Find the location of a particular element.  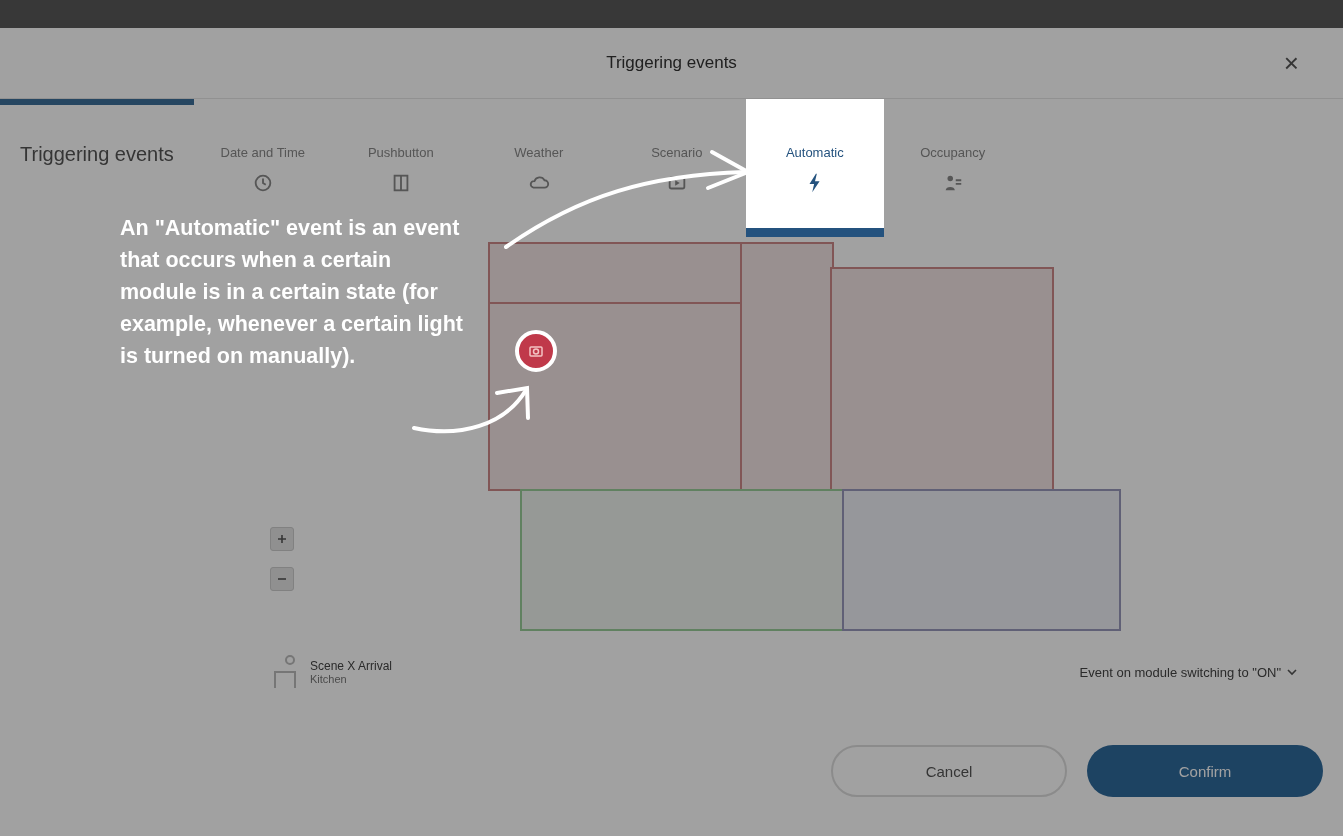

dialog-title: Triggering events is located at coordinates (671, 63).